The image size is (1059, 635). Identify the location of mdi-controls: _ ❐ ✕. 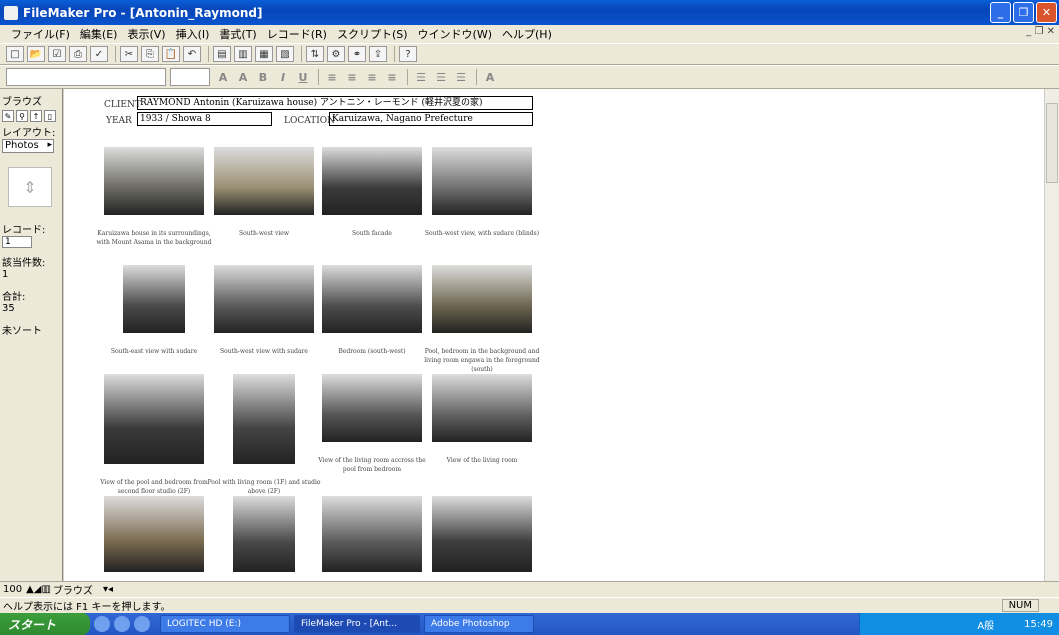
(1040, 31).